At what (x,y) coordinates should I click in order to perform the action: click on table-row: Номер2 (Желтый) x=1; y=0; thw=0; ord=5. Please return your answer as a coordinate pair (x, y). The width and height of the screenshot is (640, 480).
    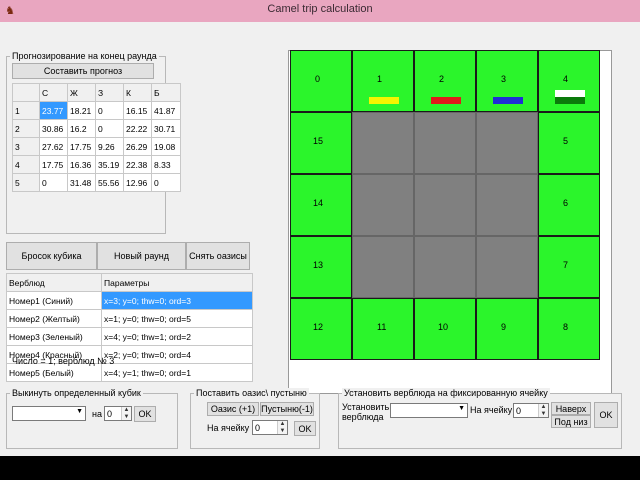
    Looking at the image, I should click on (129, 318).